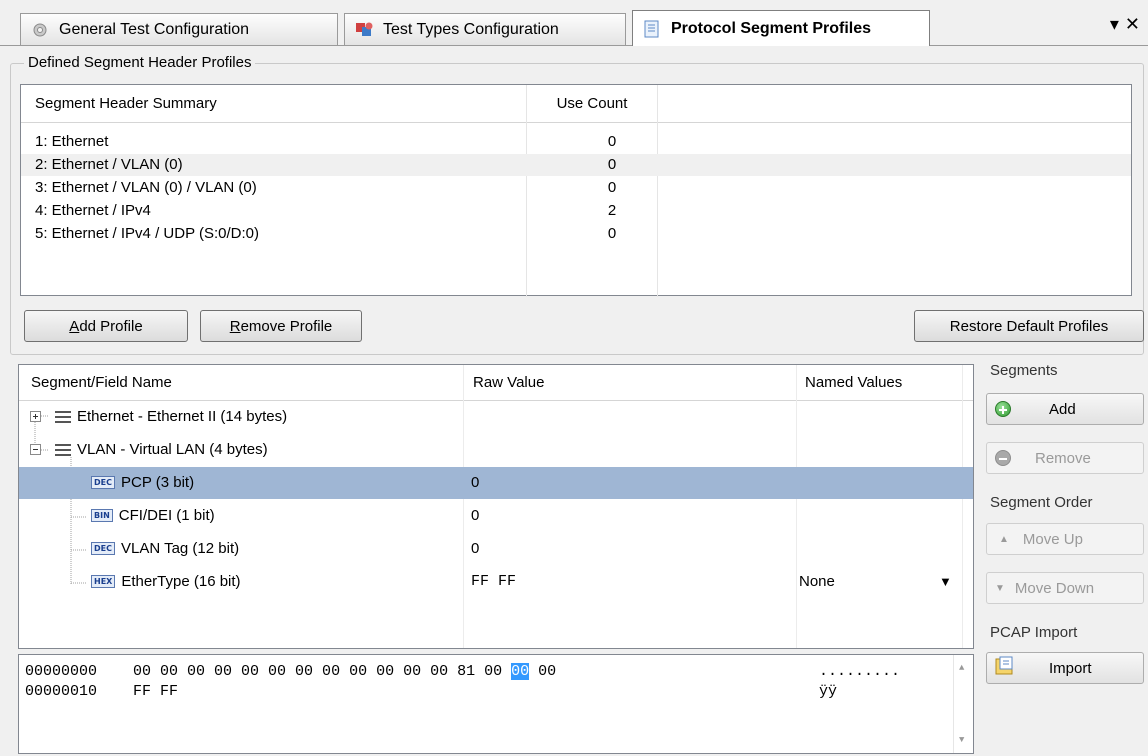 The image size is (1148, 756). What do you see at coordinates (1034, 632) in the screenshot?
I see `pcap-import-label: PCAP Import` at bounding box center [1034, 632].